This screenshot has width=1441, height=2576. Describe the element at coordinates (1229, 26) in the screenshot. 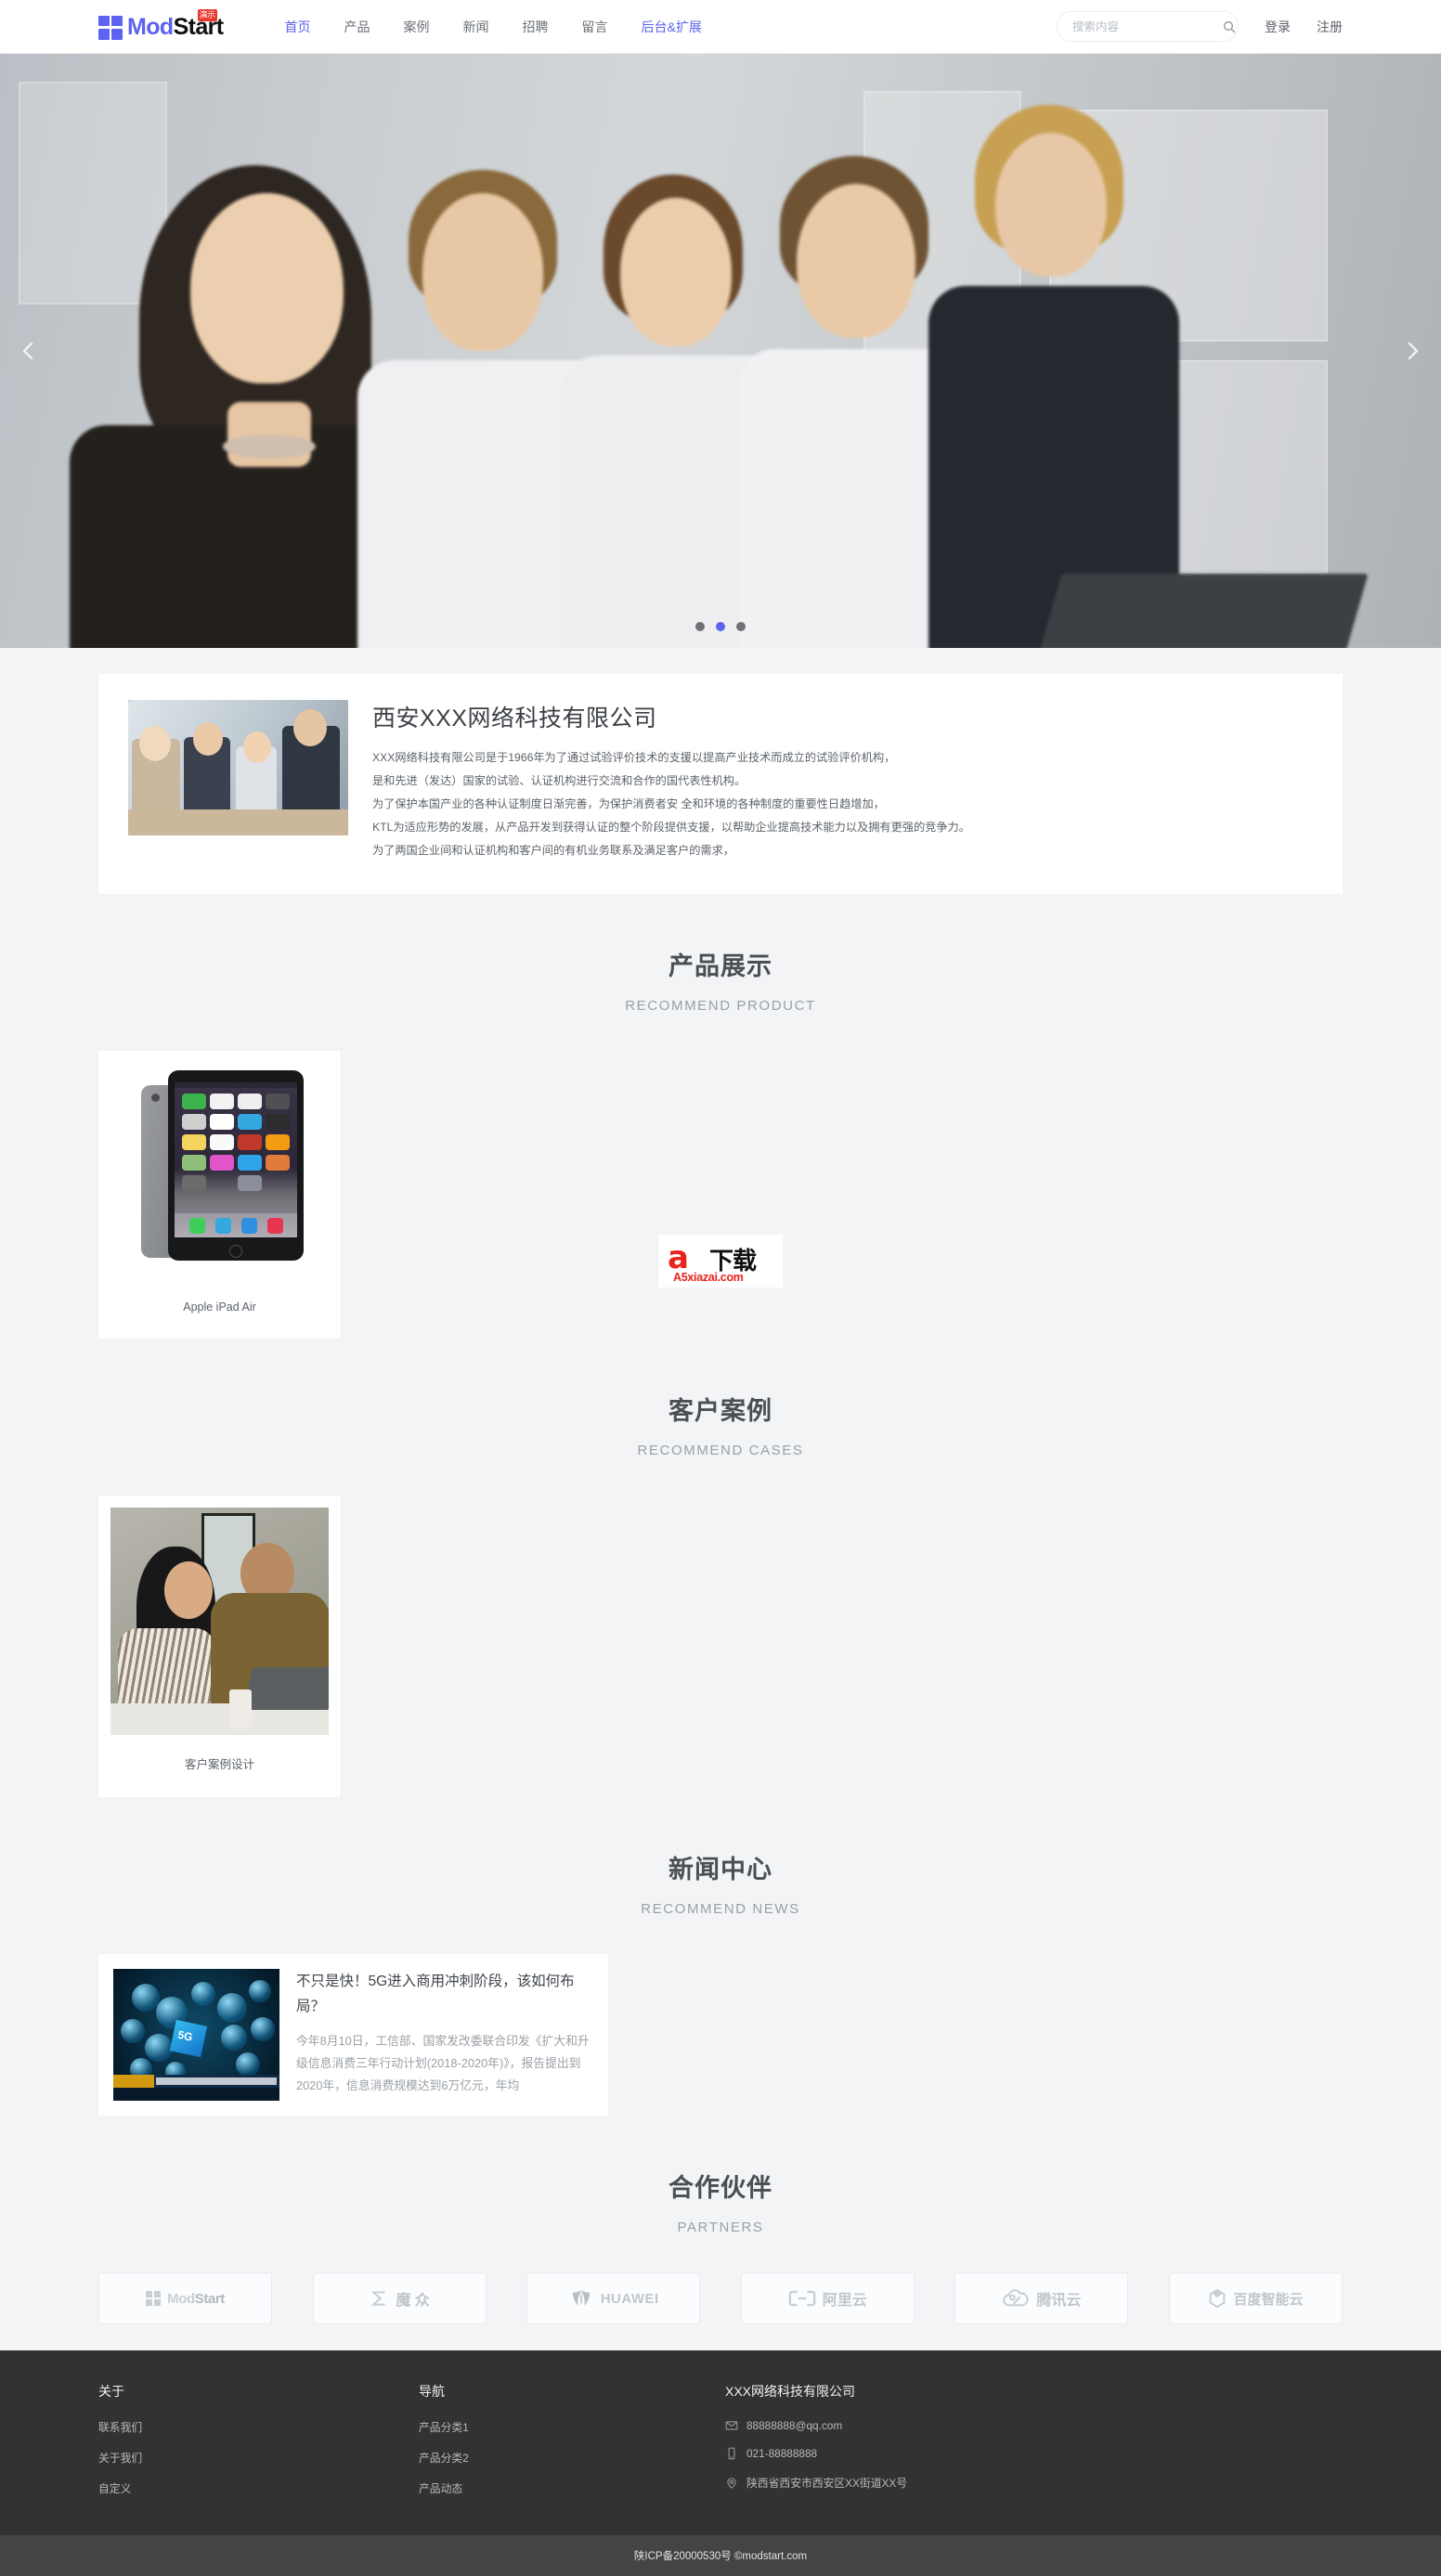

I see `search-icon` at that location.